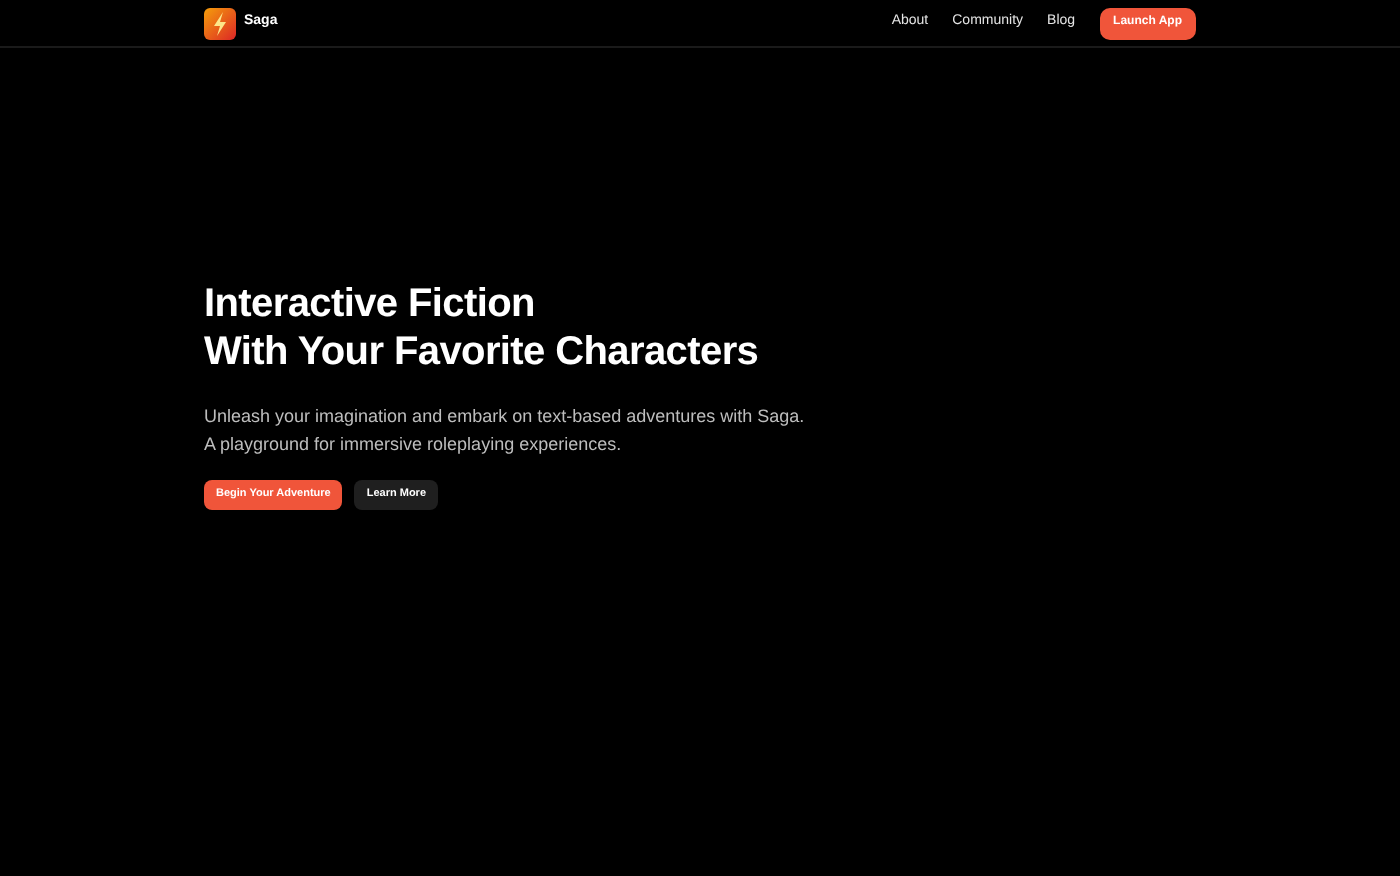 The height and width of the screenshot is (876, 1400). Describe the element at coordinates (220, 23) in the screenshot. I see `lightning-logo-icon` at that location.